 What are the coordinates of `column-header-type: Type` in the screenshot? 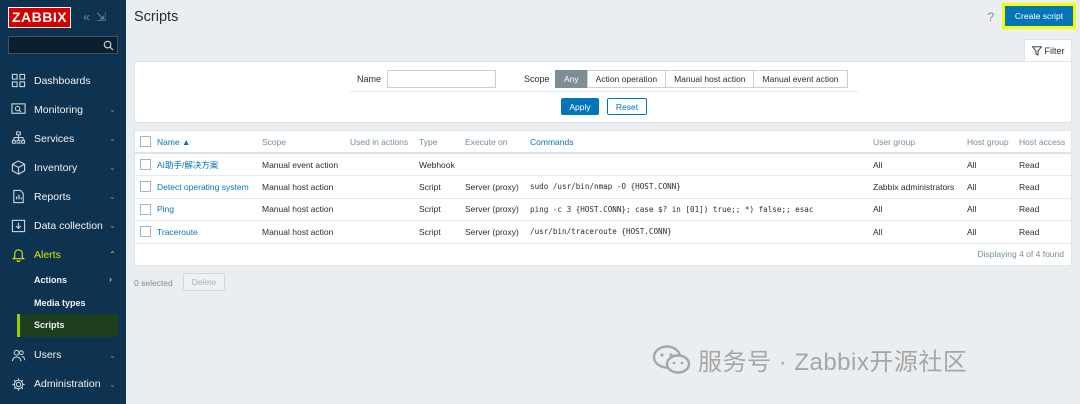 It's located at (442, 142).